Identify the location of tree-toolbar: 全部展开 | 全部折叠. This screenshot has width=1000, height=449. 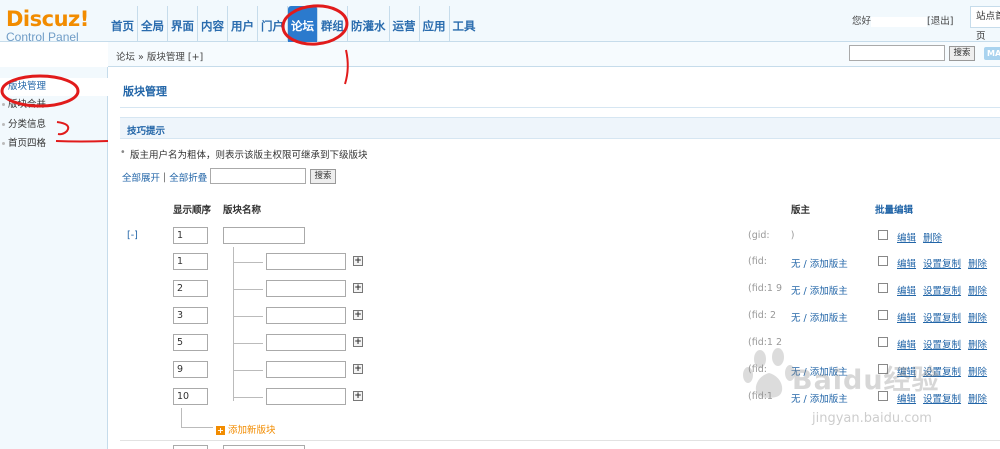
(164, 177).